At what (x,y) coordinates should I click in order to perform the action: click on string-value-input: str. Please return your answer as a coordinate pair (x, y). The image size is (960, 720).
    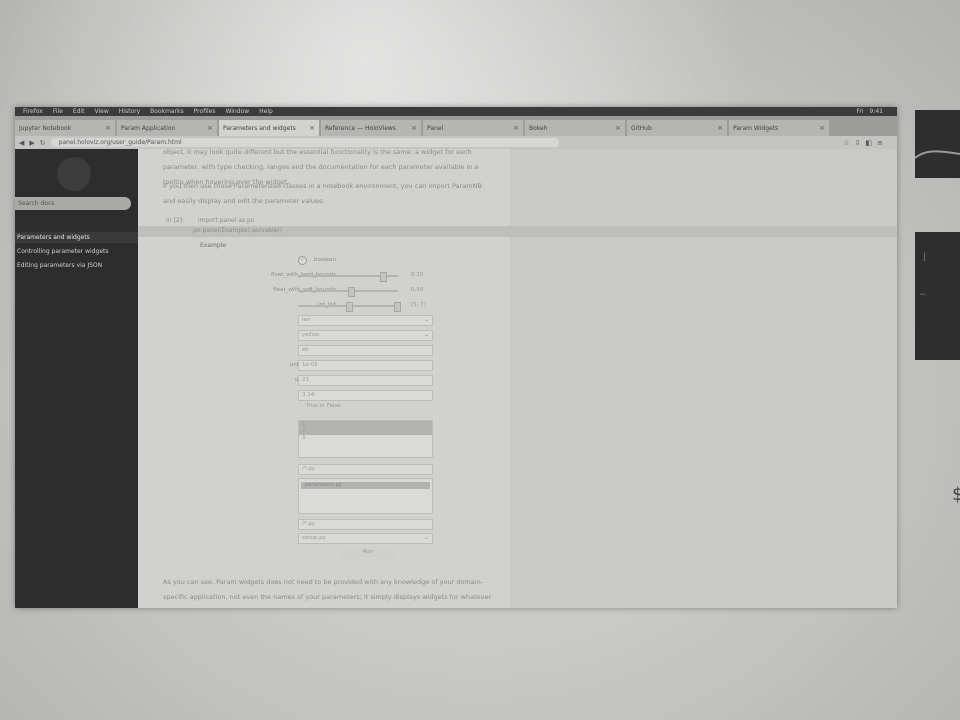
    Looking at the image, I should click on (365, 350).